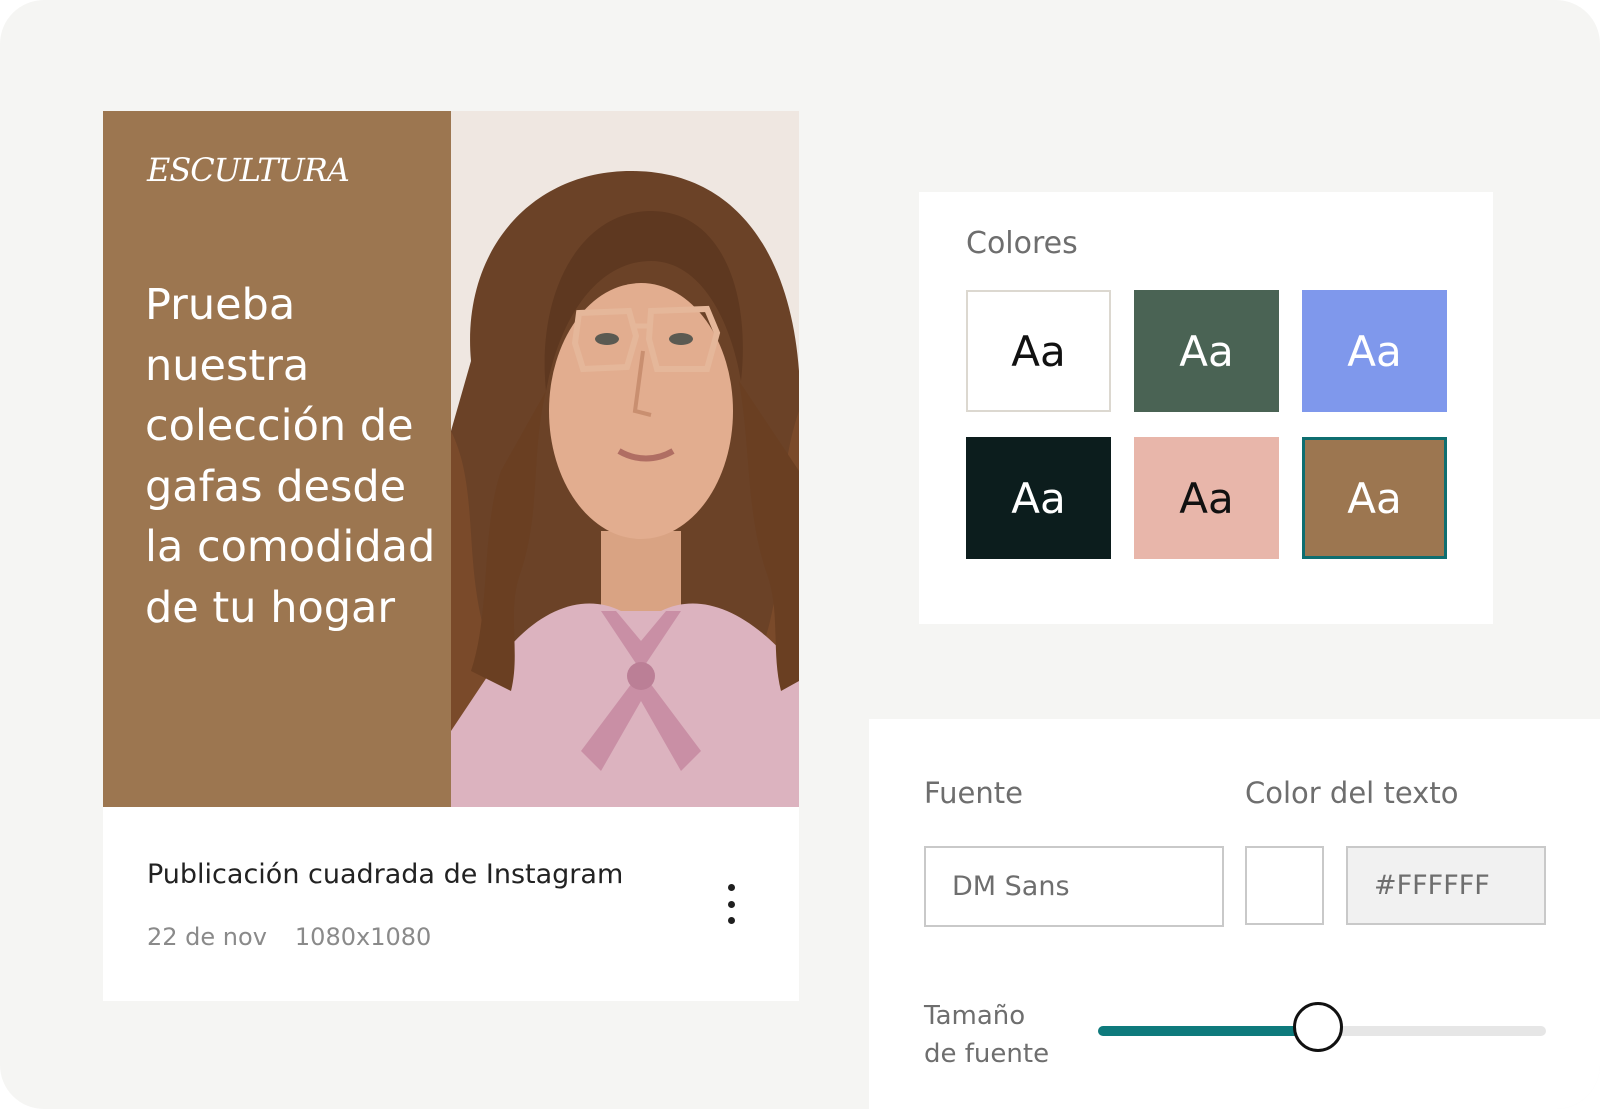 This screenshot has height=1109, width=1600. What do you see at coordinates (1446, 885) in the screenshot?
I see `text-color-hex-input: #FFFFFF` at bounding box center [1446, 885].